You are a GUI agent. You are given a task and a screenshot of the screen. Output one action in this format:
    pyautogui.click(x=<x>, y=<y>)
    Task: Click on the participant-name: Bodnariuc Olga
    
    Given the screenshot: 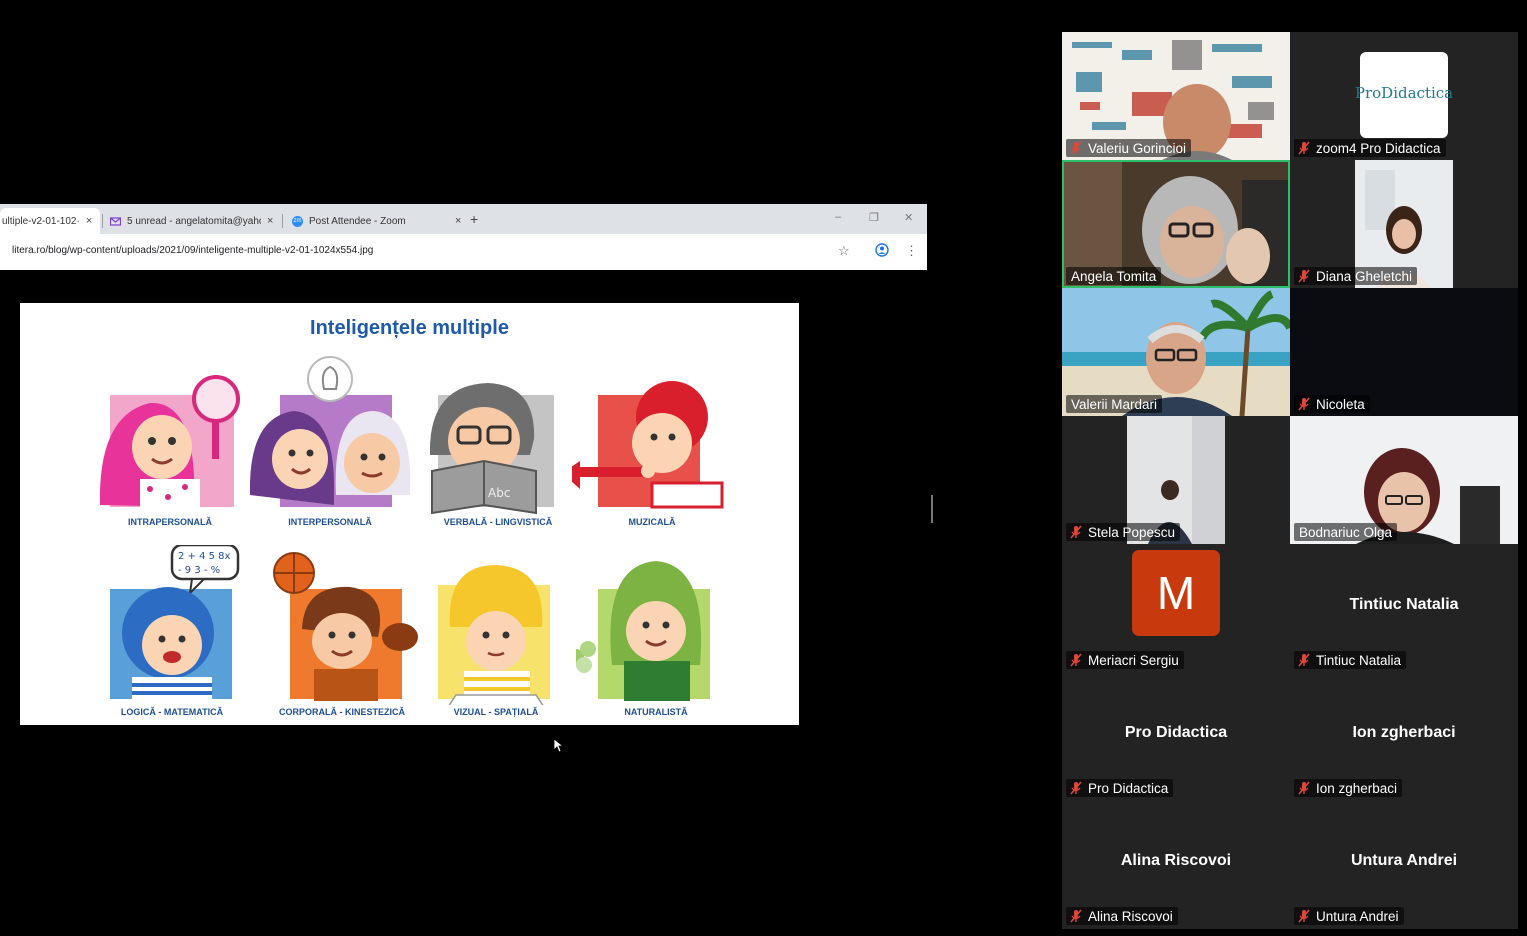 What is the action you would take?
    pyautogui.click(x=1346, y=532)
    